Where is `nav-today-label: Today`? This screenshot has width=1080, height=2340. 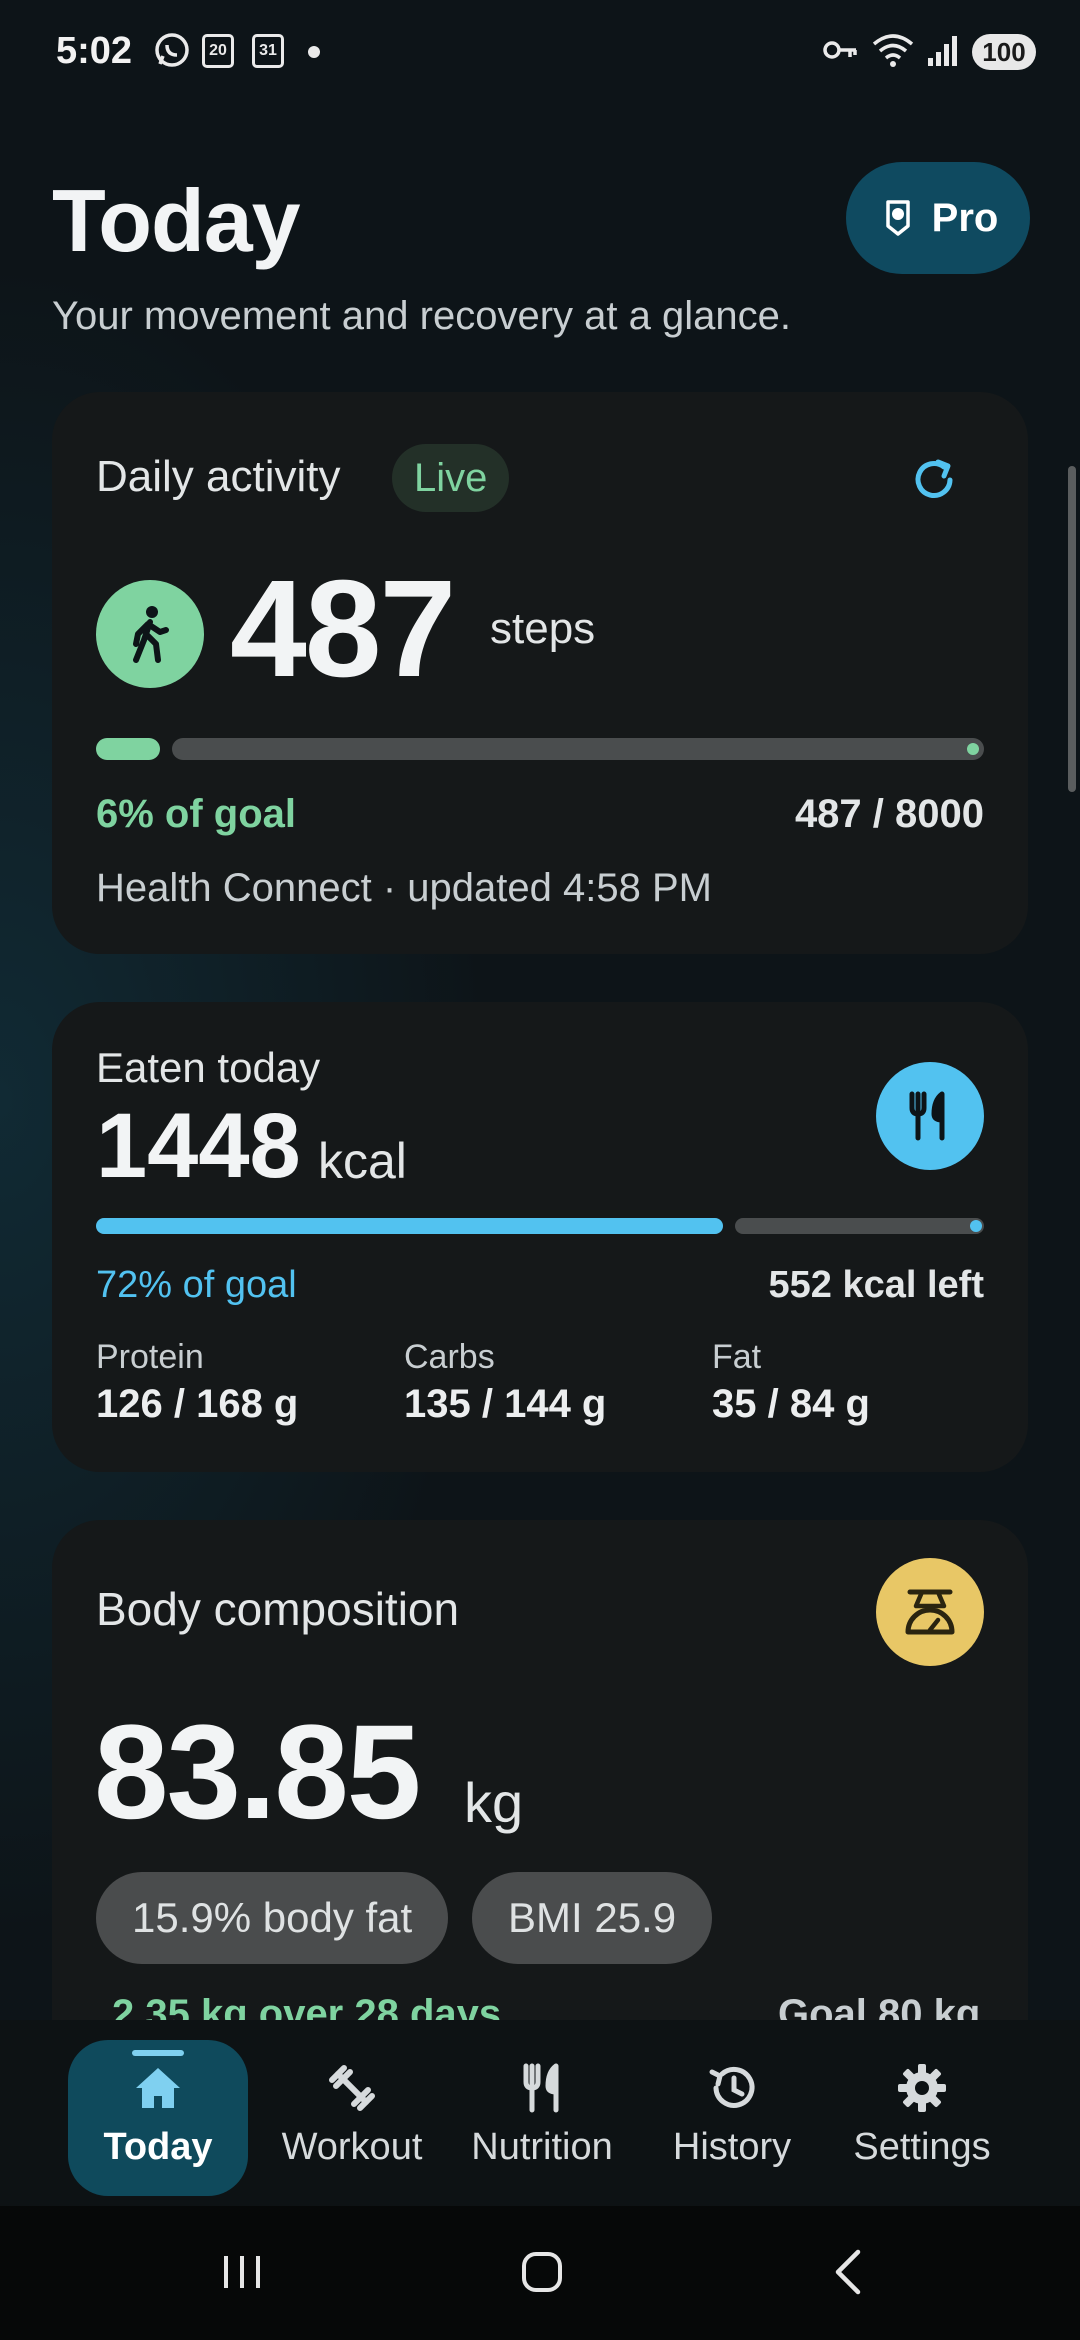
nav-today-label: Today is located at coordinates (158, 2147).